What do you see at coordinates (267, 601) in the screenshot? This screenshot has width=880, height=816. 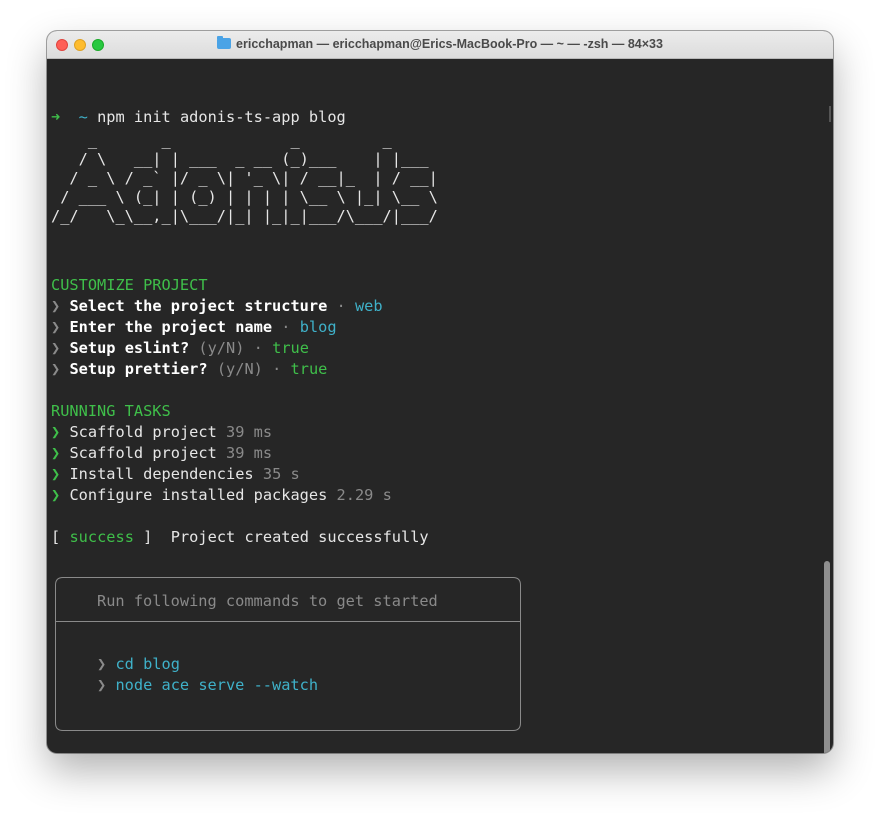 I see `info-box-heading: Run following commands to get started` at bounding box center [267, 601].